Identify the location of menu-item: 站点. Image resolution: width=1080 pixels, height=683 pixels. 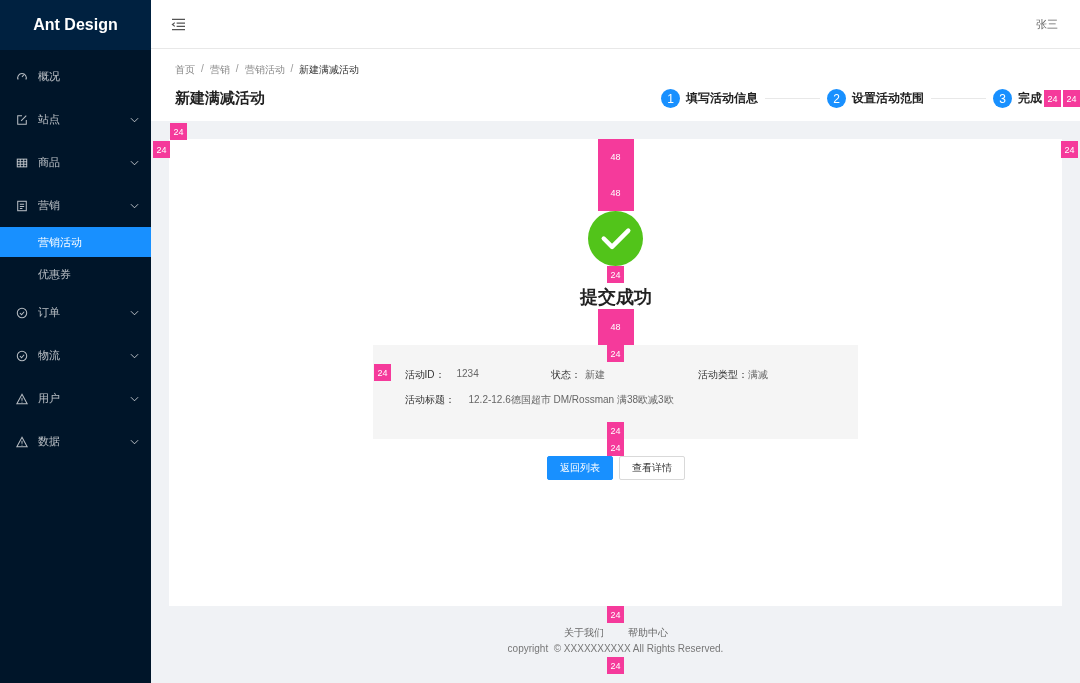
(75, 119).